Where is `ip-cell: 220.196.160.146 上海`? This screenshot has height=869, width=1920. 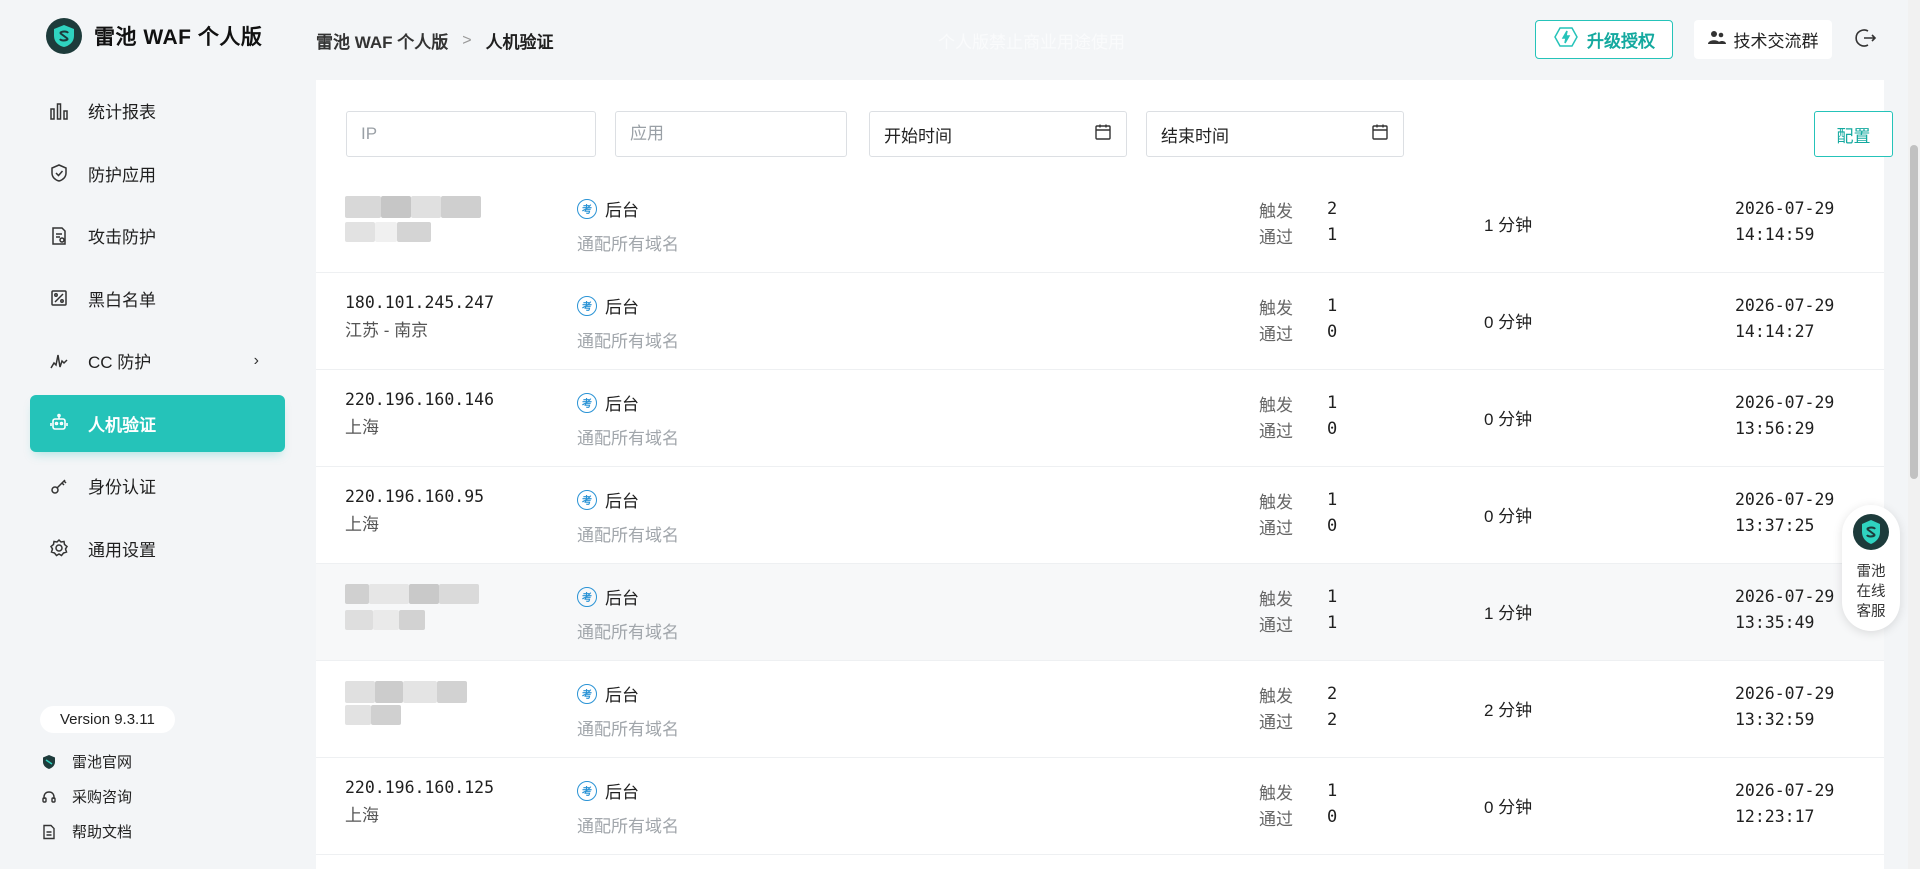 ip-cell: 220.196.160.146 上海 is located at coordinates (419, 414).